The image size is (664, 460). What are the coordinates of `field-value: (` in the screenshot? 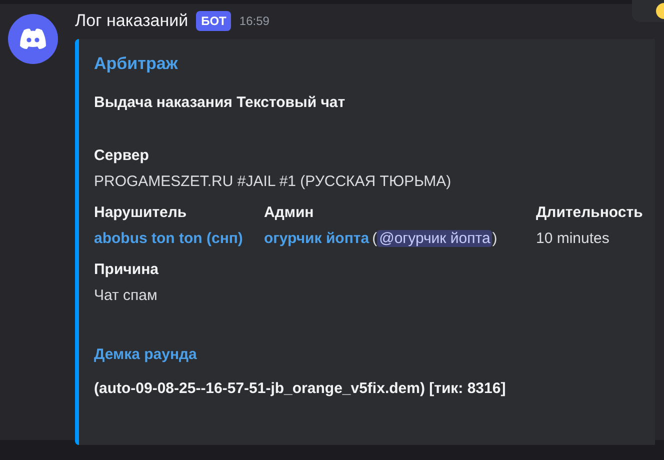 It's located at (375, 238).